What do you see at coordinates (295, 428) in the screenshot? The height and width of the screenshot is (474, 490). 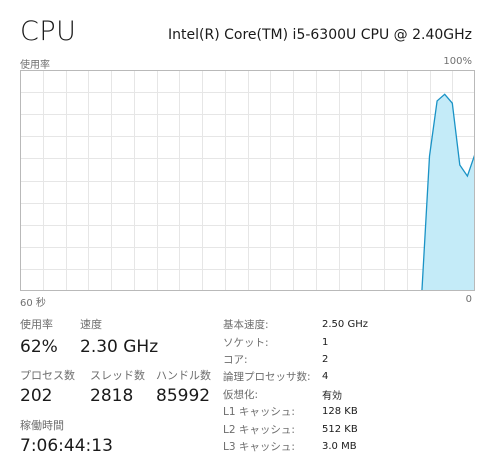 I see `spec-row-l2-cache: L2 キャッシュ: 512 KB` at bounding box center [295, 428].